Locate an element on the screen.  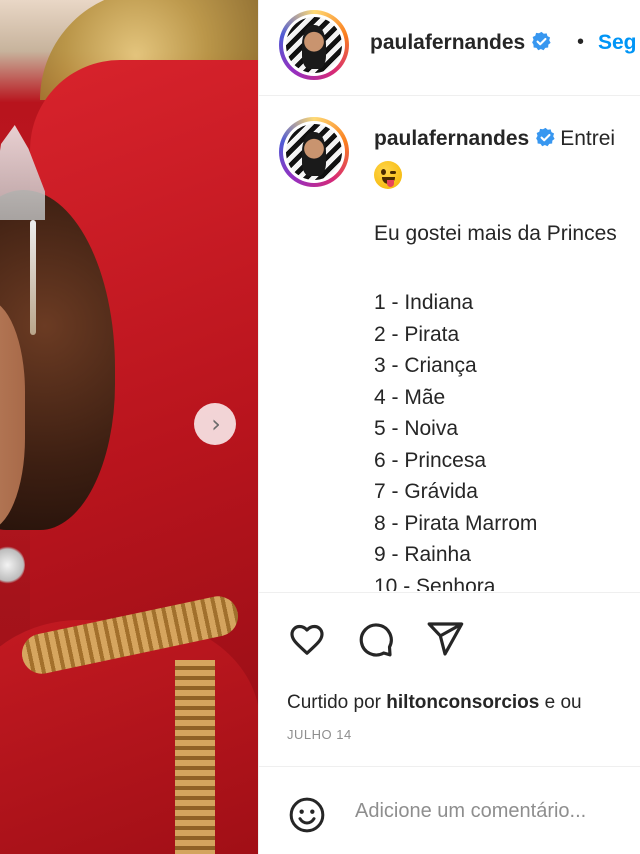
emoji-picker-button is located at coordinates (307, 815).